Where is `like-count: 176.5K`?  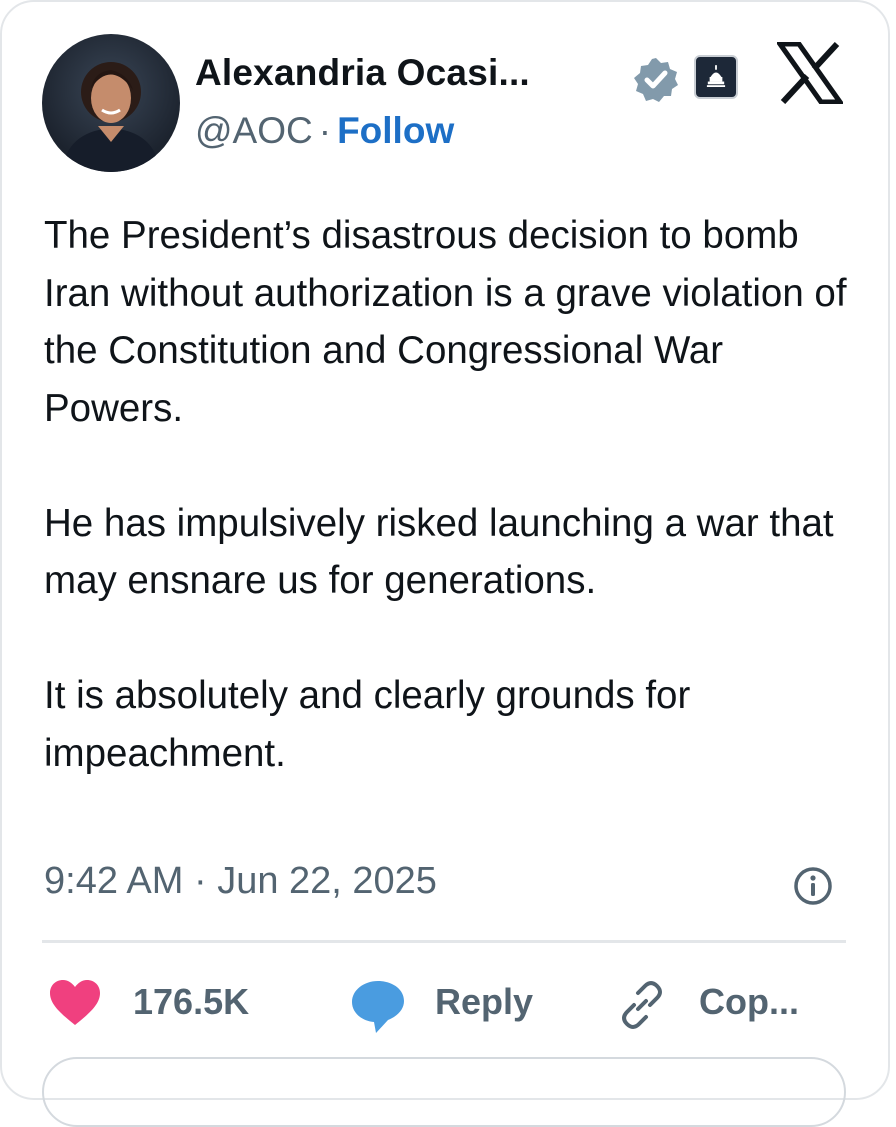 like-count: 176.5K is located at coordinates (191, 1002).